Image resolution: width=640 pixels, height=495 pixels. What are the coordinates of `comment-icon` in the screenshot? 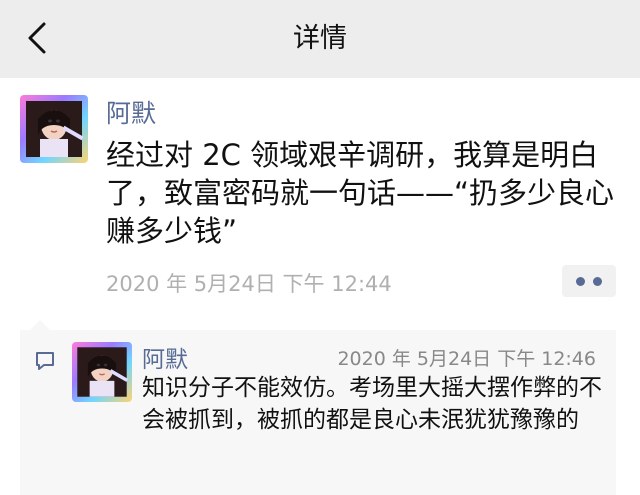 It's located at (45, 361).